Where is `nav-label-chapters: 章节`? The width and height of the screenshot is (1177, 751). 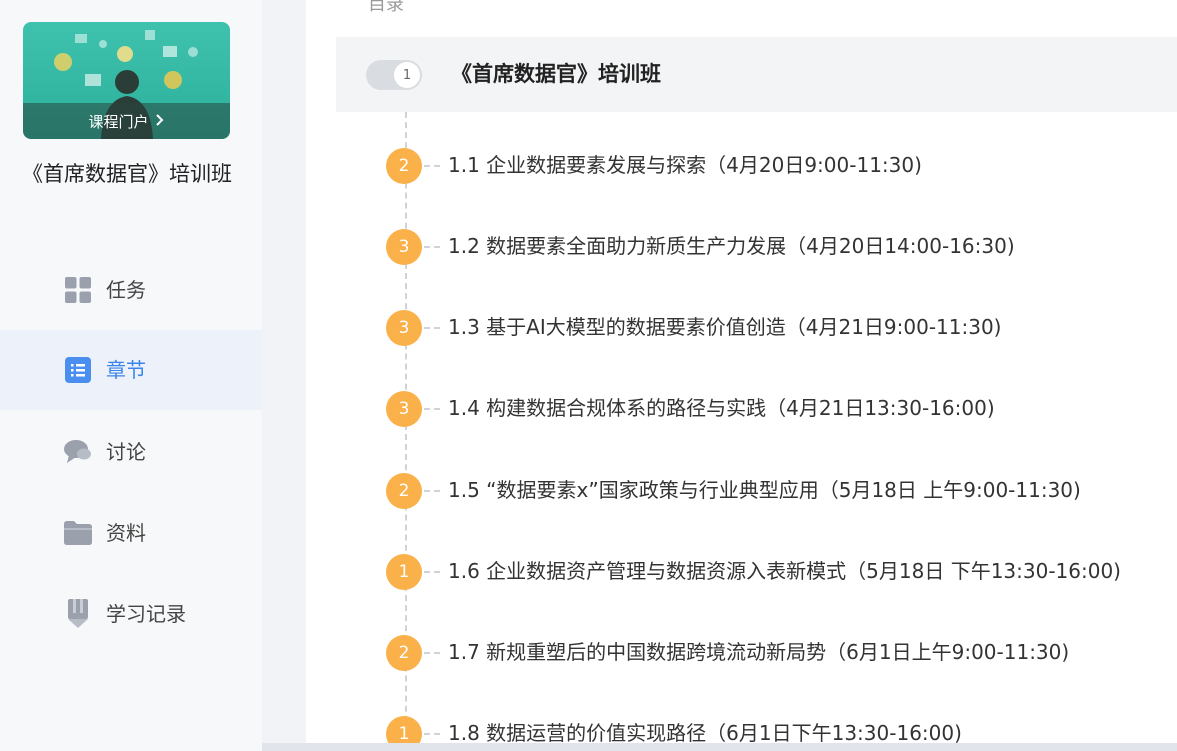 nav-label-chapters: 章节 is located at coordinates (126, 370).